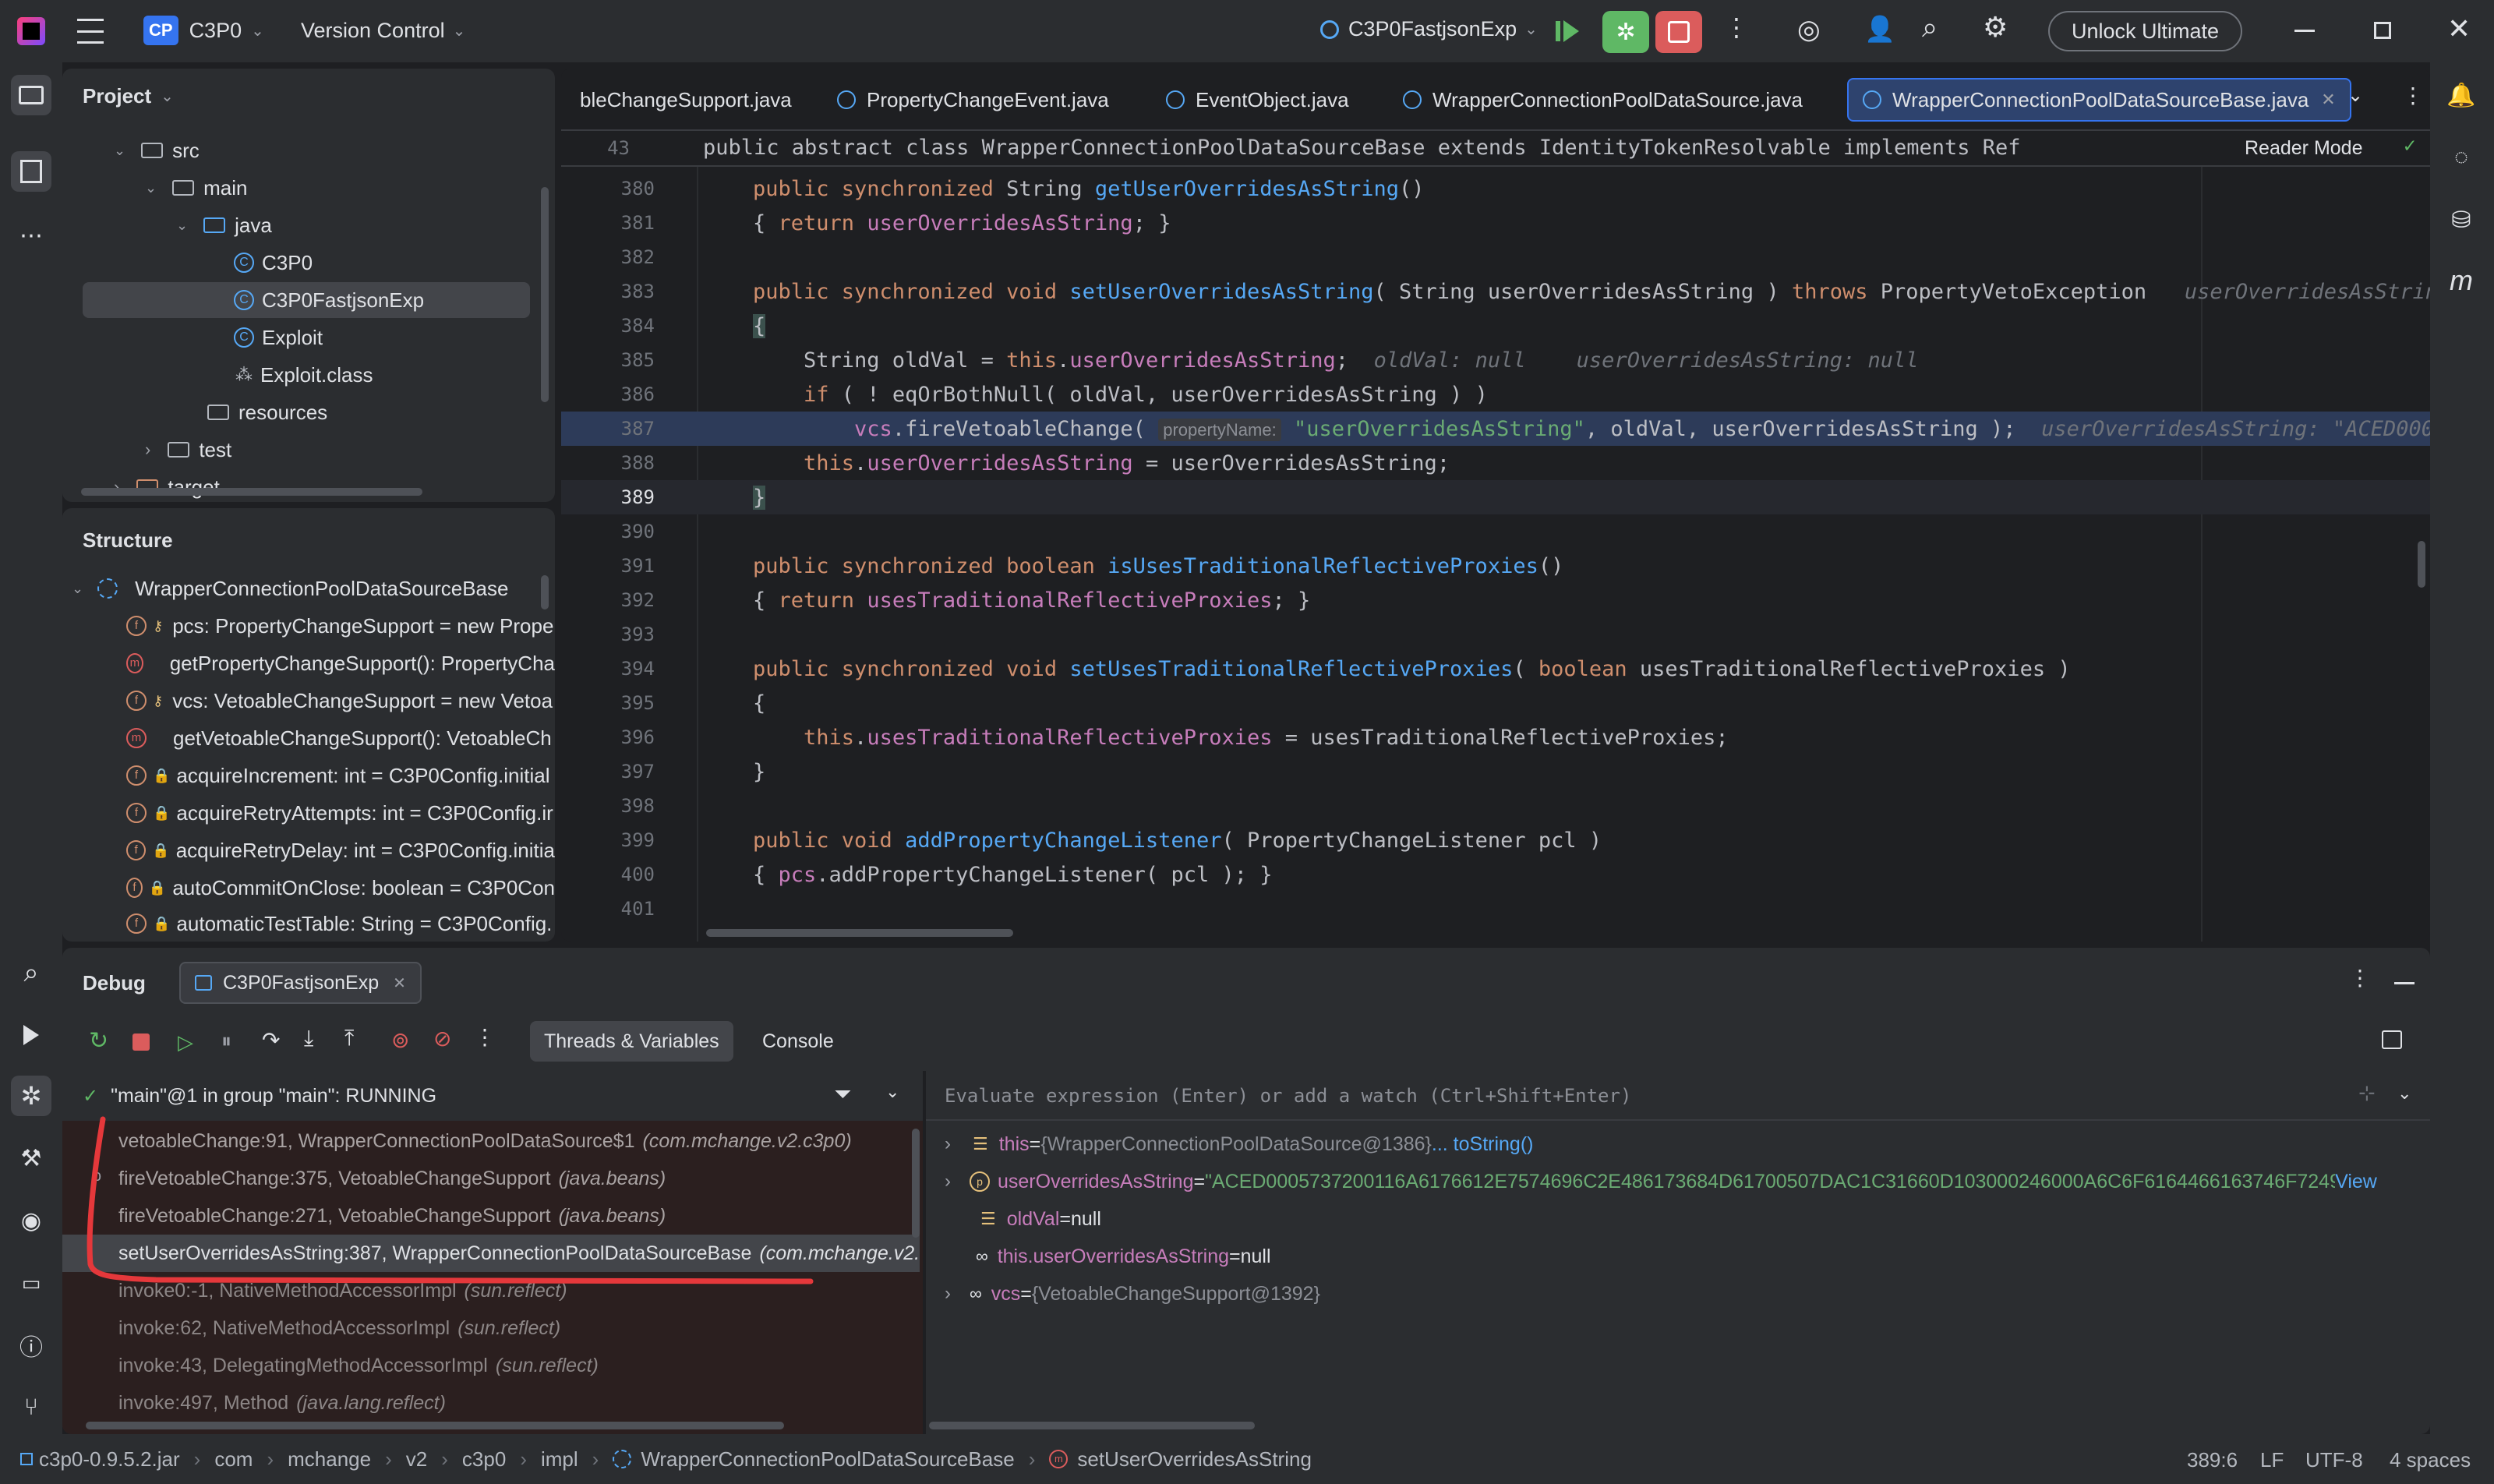  I want to click on settings-gear-icon: ⚙, so click(1995, 27).